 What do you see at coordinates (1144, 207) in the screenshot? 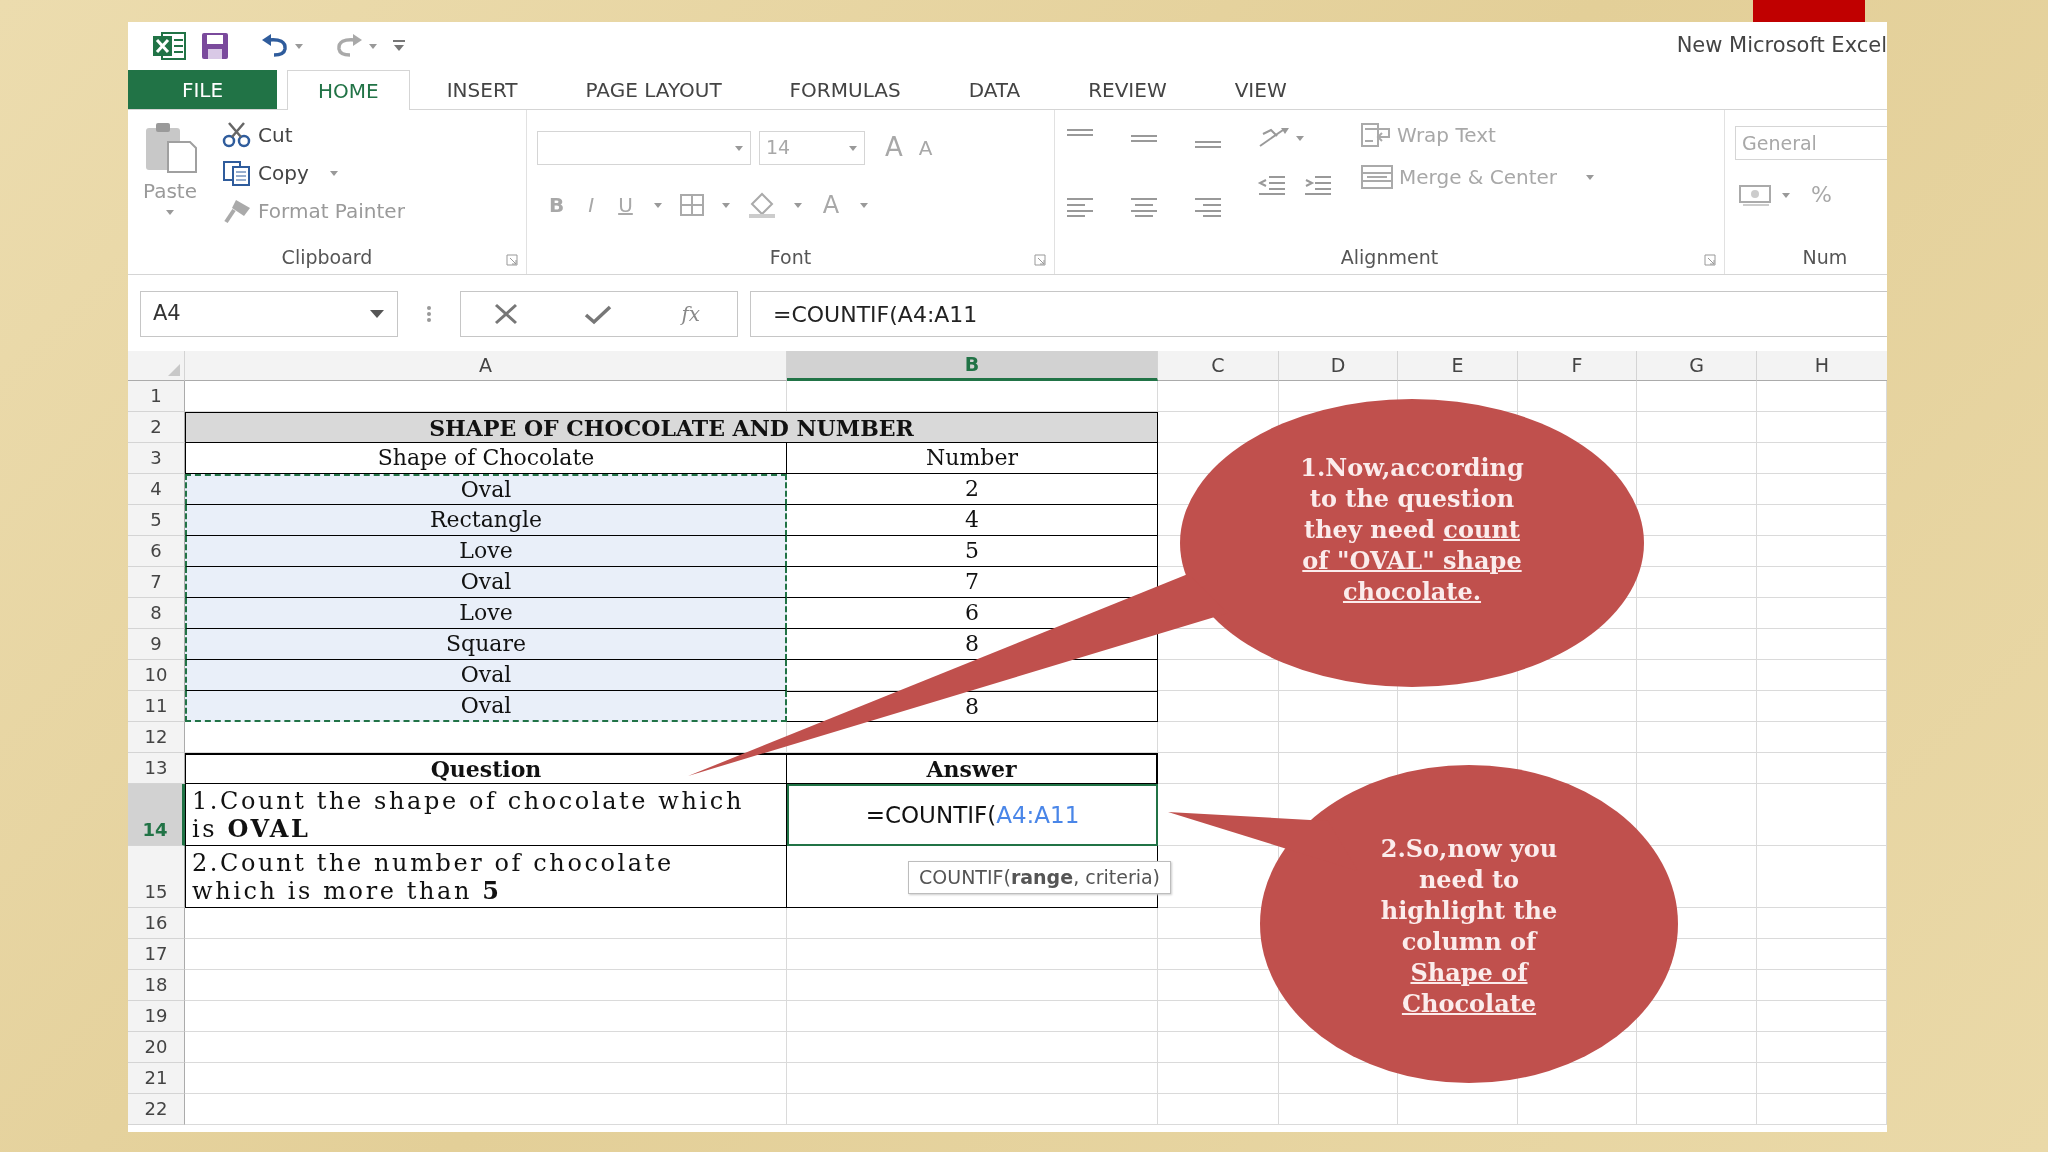
I see `align-center-icon` at bounding box center [1144, 207].